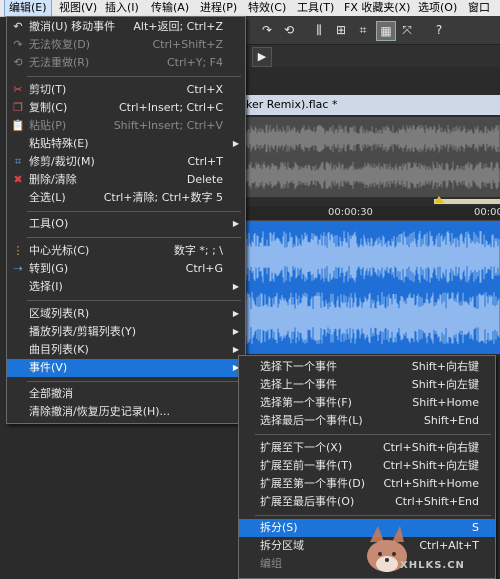  Describe the element at coordinates (367, 466) in the screenshot. I see `submenu-item-extend-prev: 扩展至前一事件(T) Ctrl+Shift+向左键` at that location.